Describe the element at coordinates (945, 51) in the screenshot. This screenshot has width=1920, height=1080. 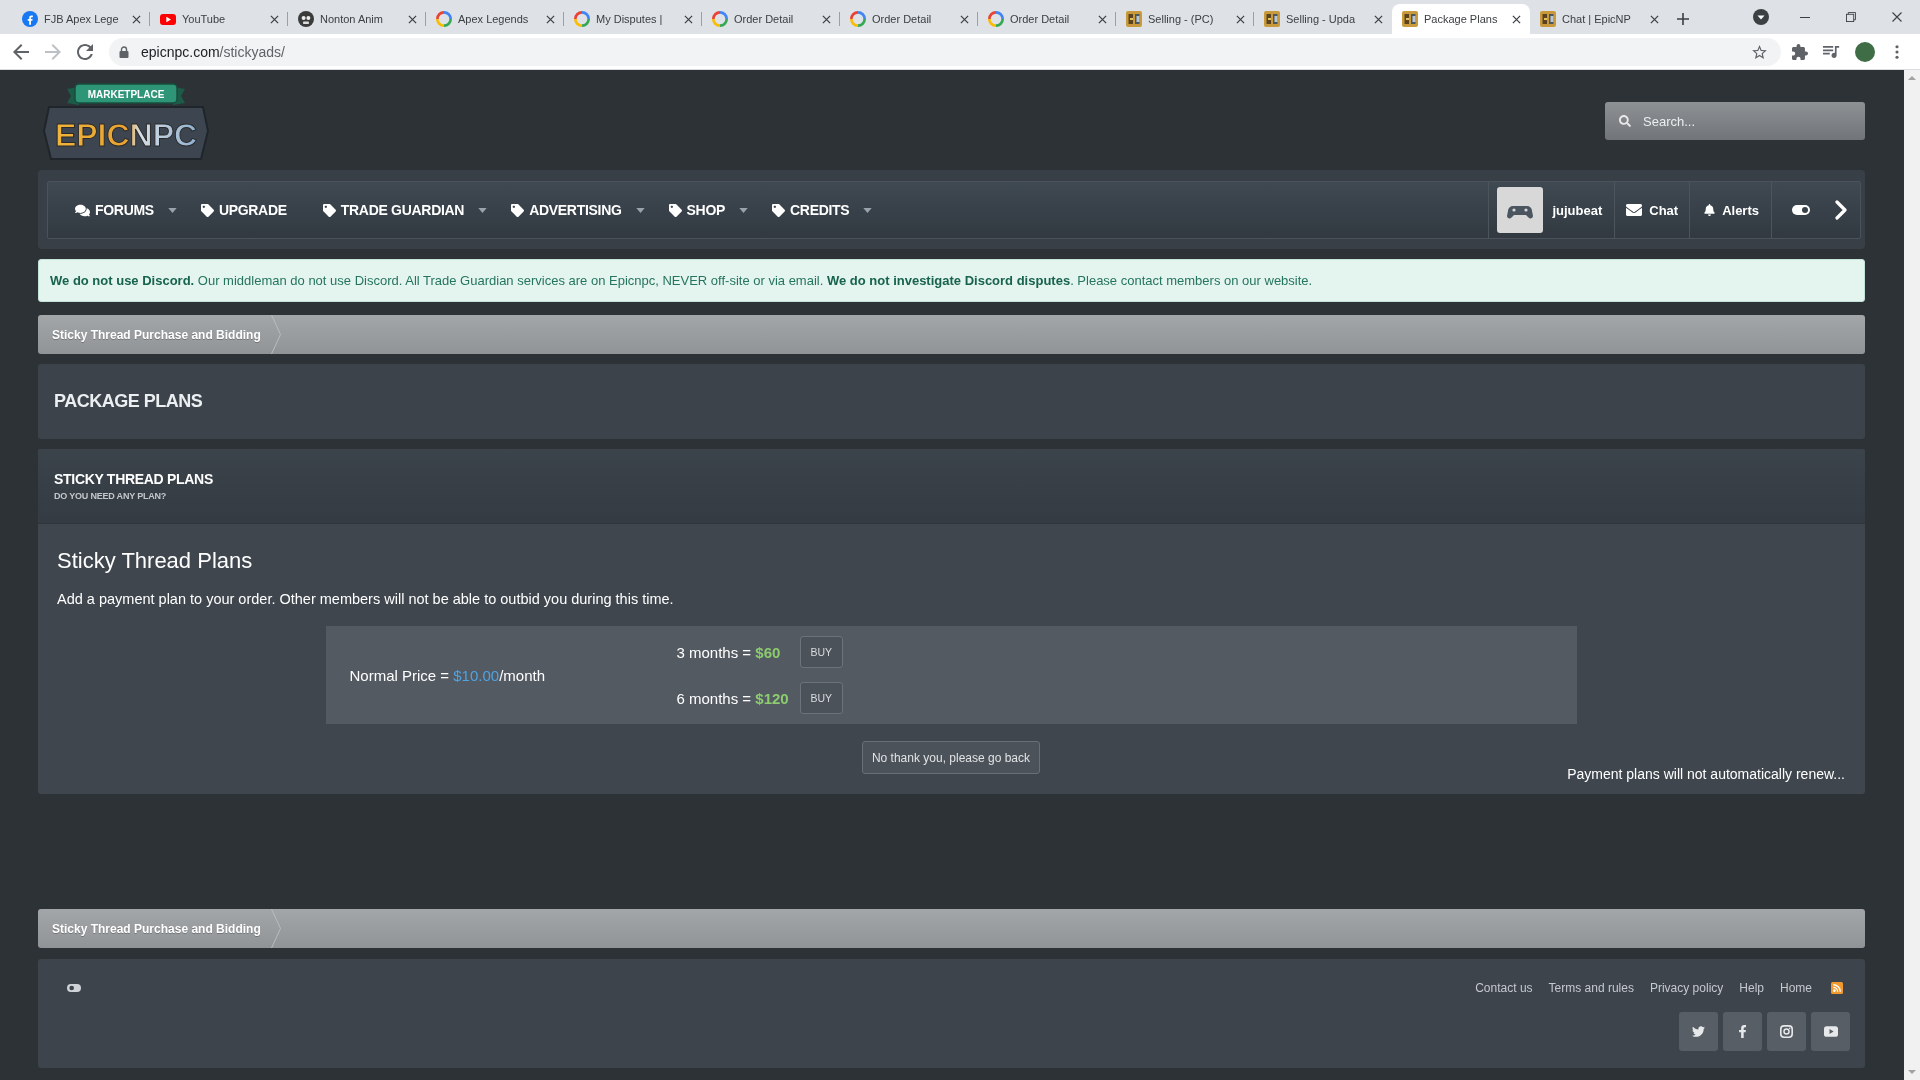
I see `address-bar: epicnpc.com/stickyads/` at that location.